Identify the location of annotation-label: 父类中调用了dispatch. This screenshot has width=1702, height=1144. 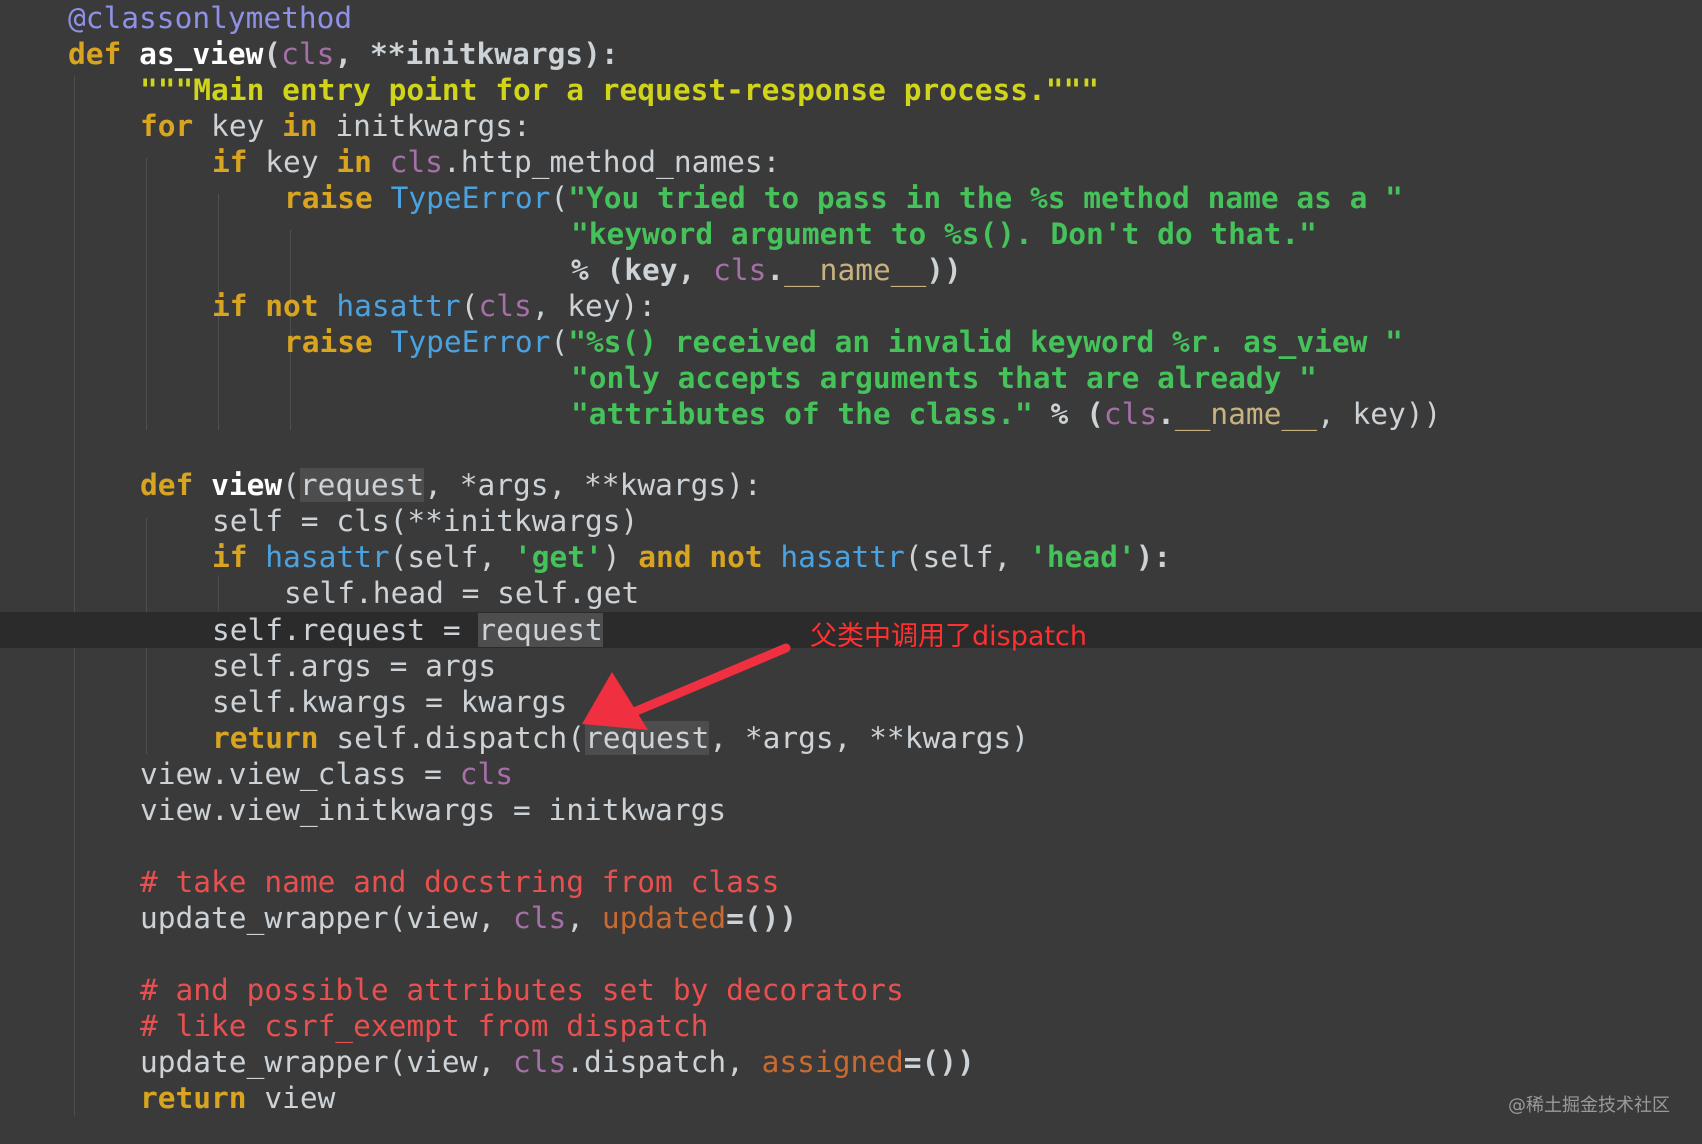
(948, 636).